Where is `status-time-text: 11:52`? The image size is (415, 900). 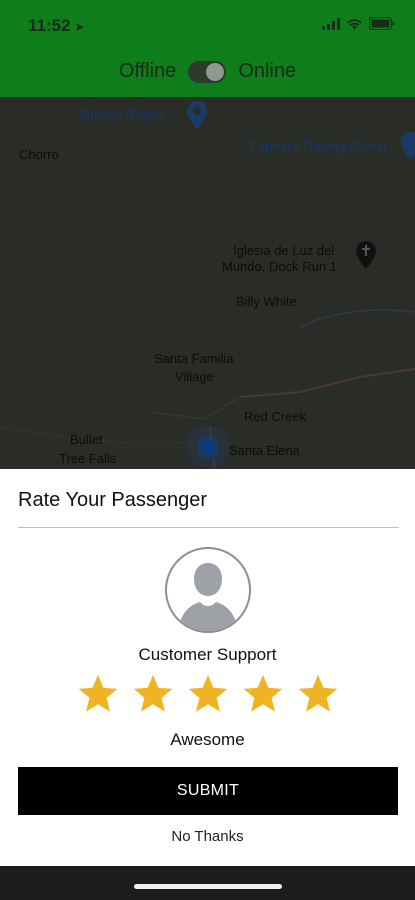
status-time-text: 11:52 is located at coordinates (49, 25).